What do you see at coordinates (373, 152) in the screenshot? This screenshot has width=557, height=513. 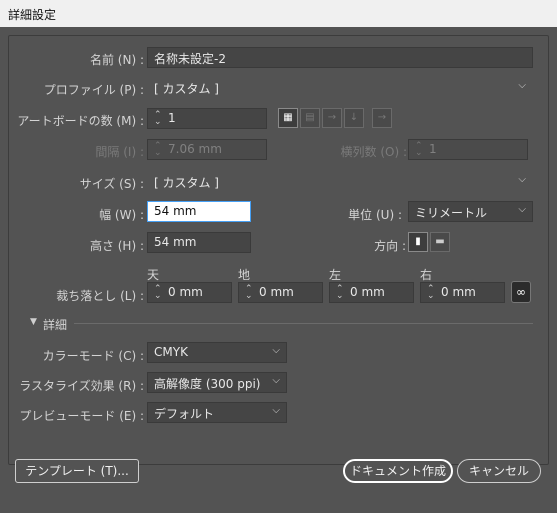 I see `columns-label: 横列数 (O) :` at bounding box center [373, 152].